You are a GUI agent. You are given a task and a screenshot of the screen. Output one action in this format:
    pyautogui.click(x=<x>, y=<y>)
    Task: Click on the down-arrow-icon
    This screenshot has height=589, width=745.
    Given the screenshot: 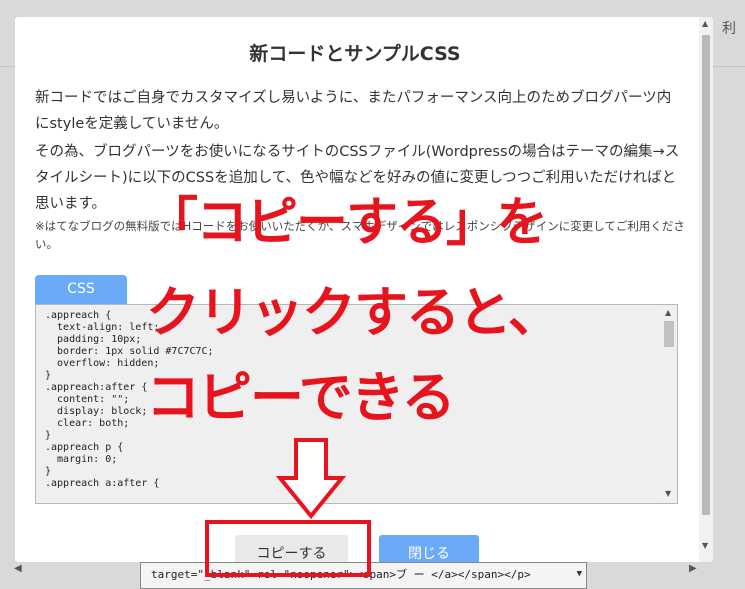 What is the action you would take?
    pyautogui.click(x=311, y=479)
    